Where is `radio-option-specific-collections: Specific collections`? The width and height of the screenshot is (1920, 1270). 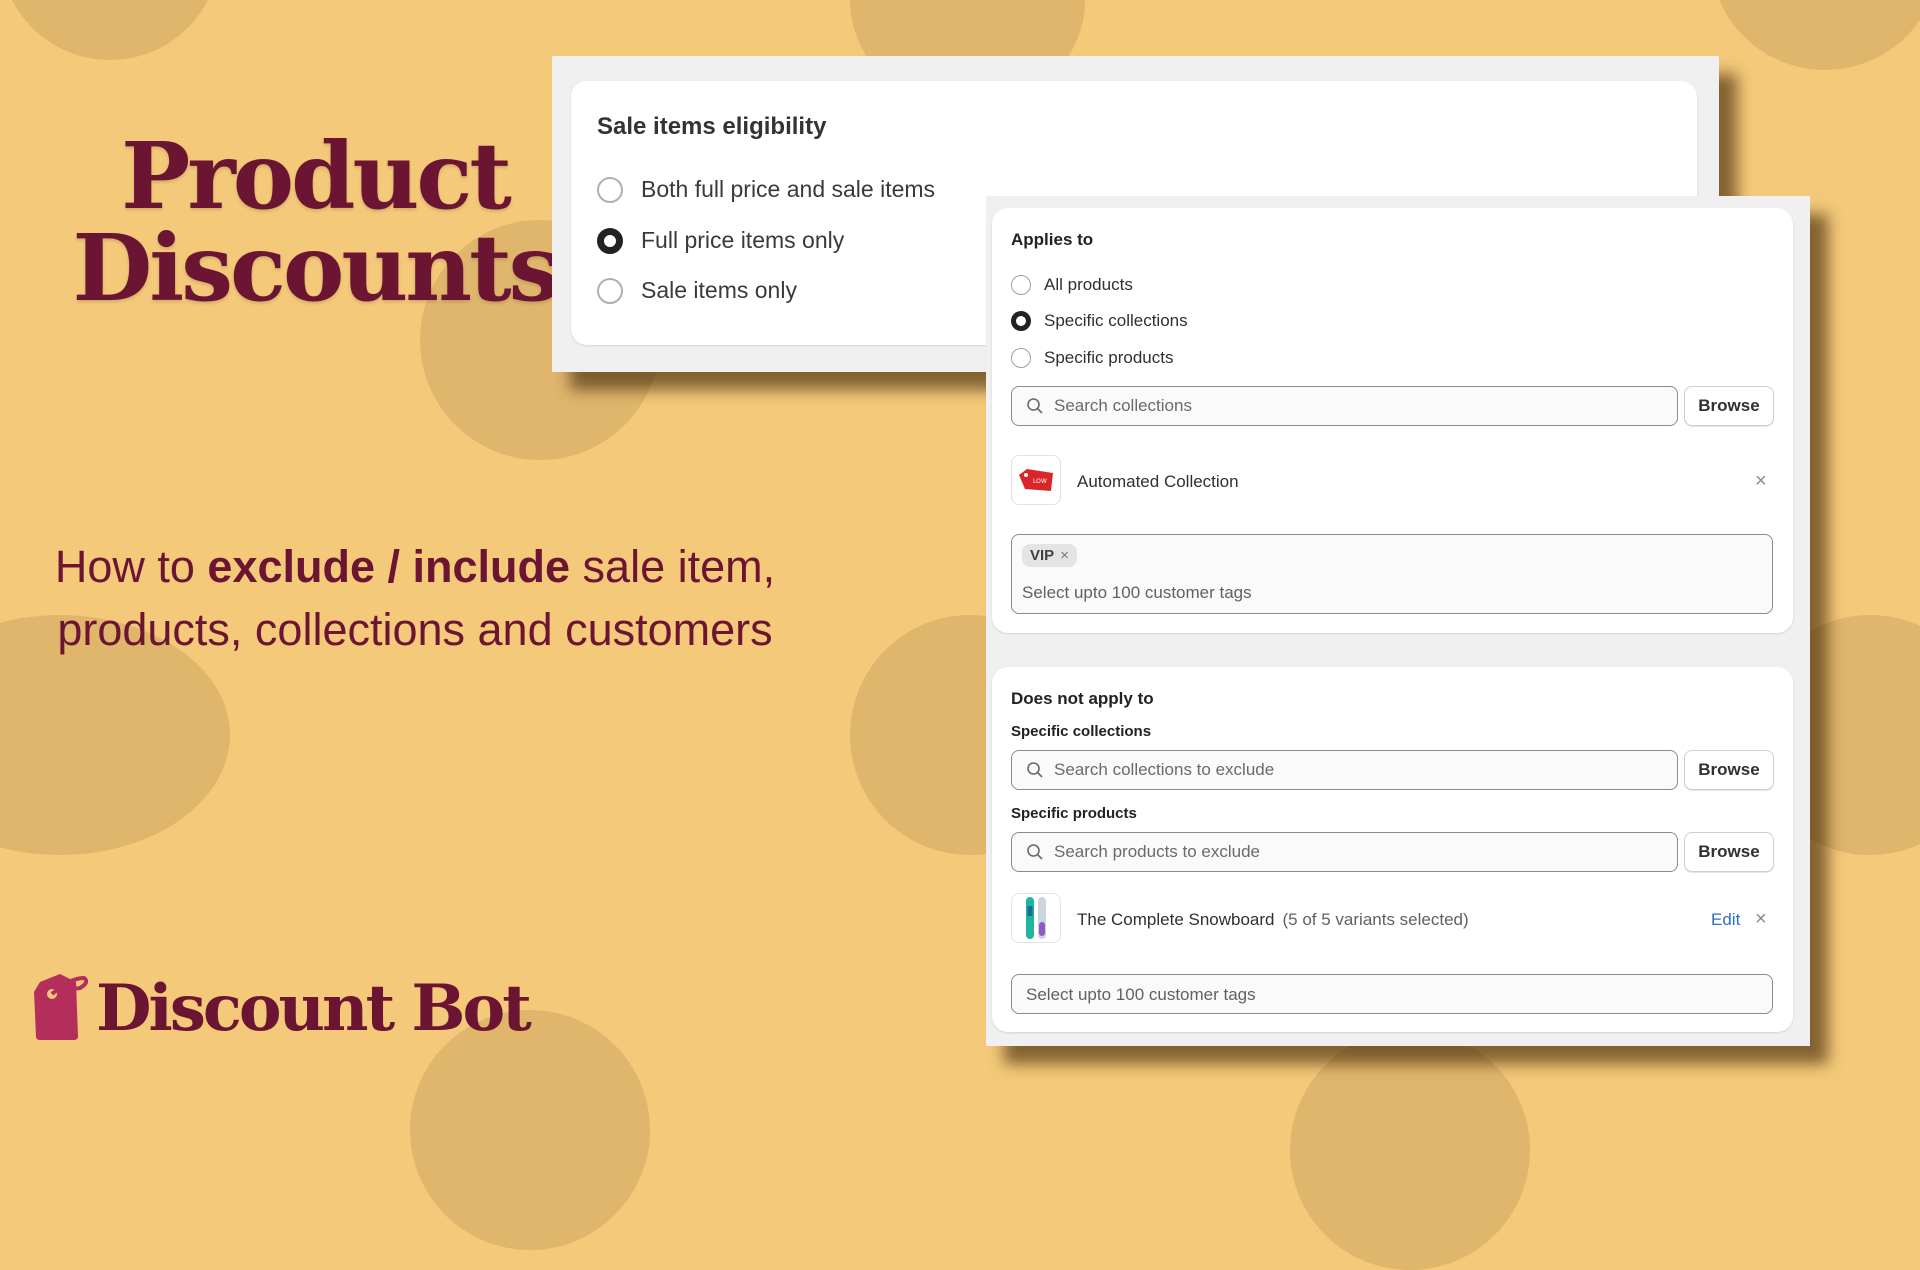
radio-option-specific-collections: Specific collections is located at coordinates (1099, 321).